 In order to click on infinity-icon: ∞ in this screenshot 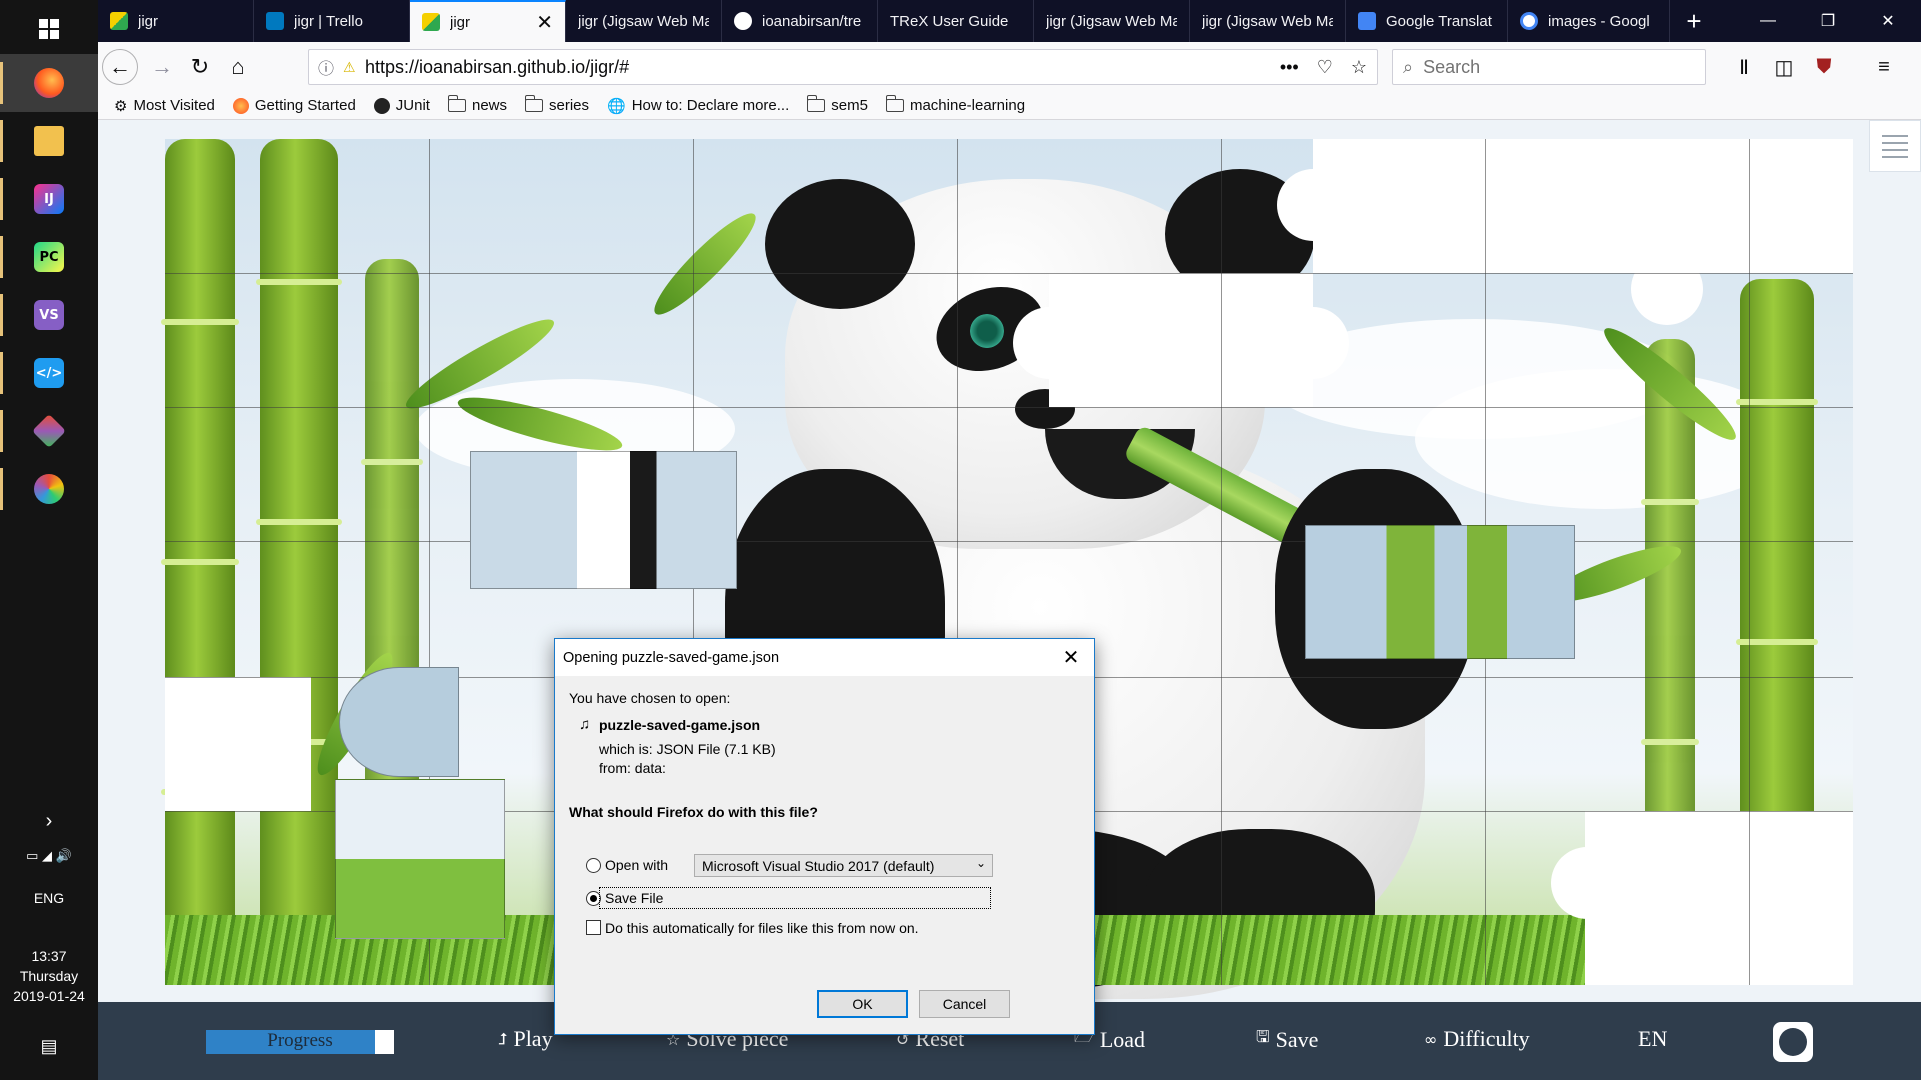, I will do `click(1431, 1039)`.